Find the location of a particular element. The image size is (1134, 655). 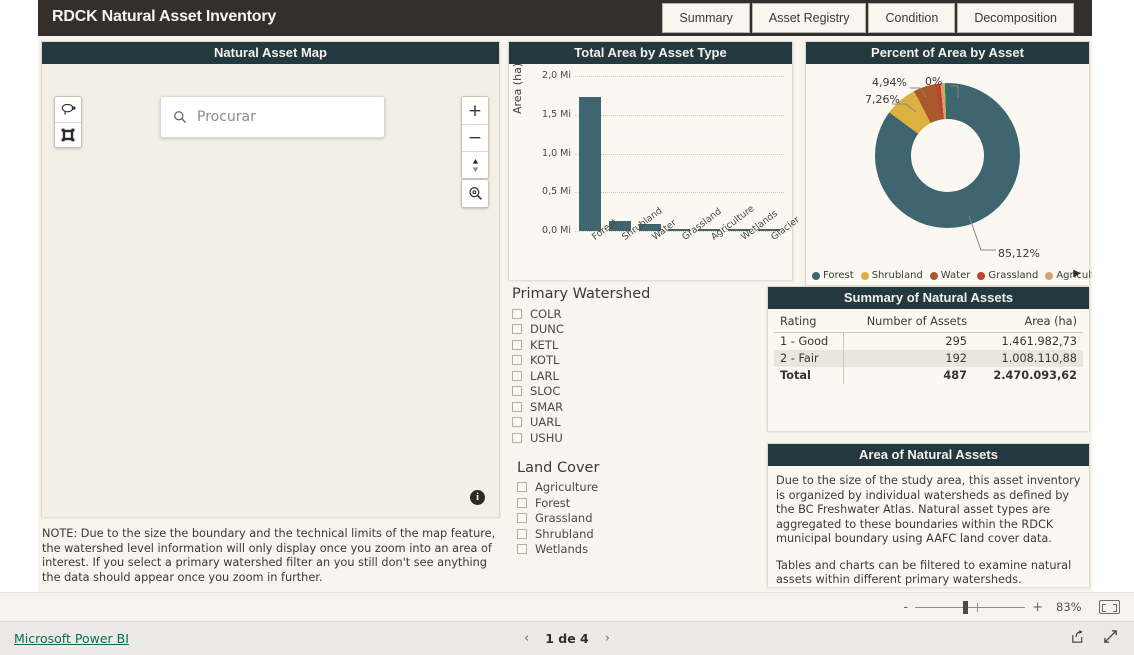

filter-label: DUNC is located at coordinates (547, 329).